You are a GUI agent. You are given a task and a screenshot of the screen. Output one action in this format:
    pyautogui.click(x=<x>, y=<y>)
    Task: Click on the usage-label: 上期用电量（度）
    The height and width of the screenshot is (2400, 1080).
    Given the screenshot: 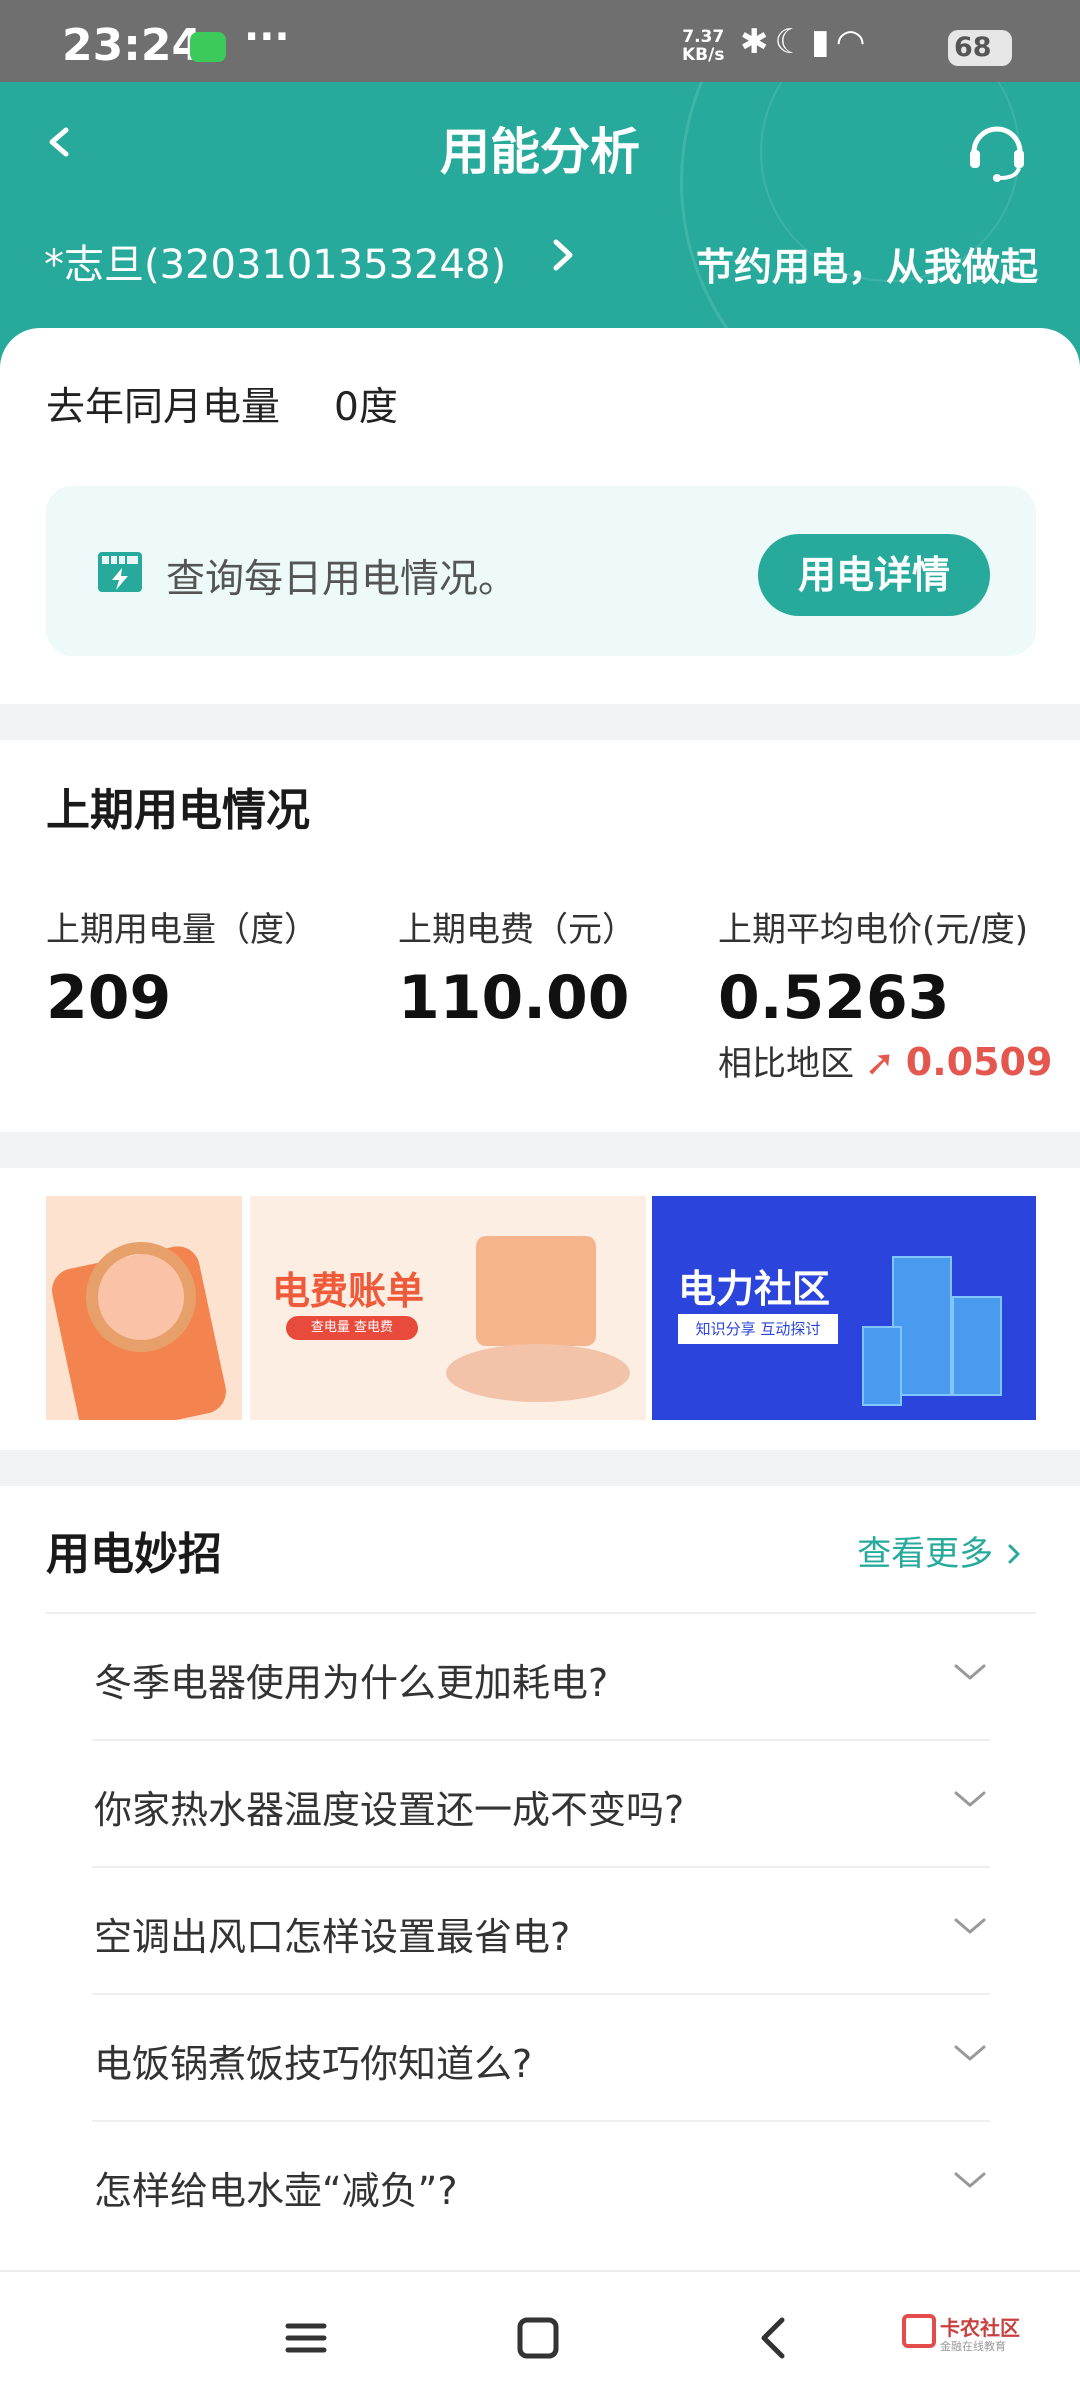 What is the action you would take?
    pyautogui.click(x=182, y=930)
    